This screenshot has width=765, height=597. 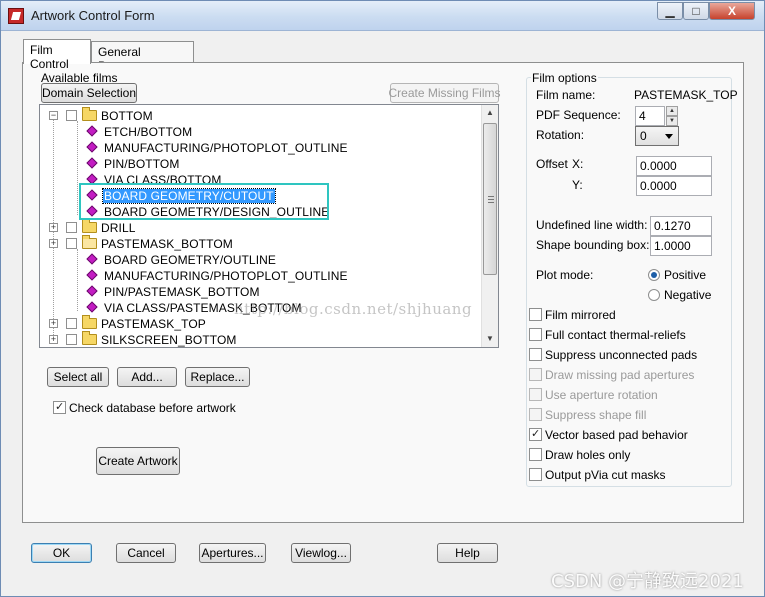 What do you see at coordinates (535, 354) in the screenshot?
I see `suppress-unconnected-pads-checkbox` at bounding box center [535, 354].